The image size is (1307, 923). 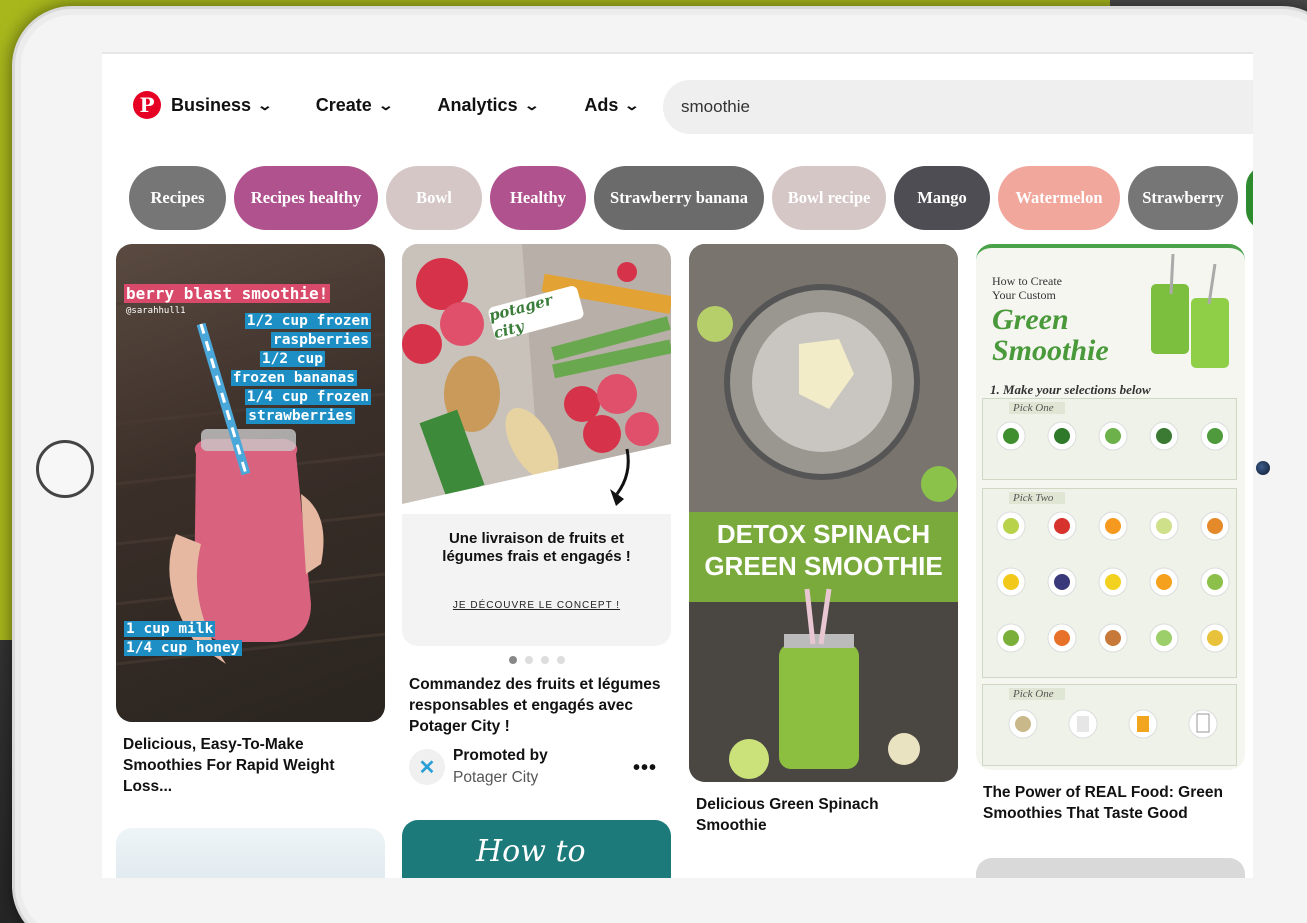 I want to click on pin-image-how-to: How to, so click(x=536, y=849).